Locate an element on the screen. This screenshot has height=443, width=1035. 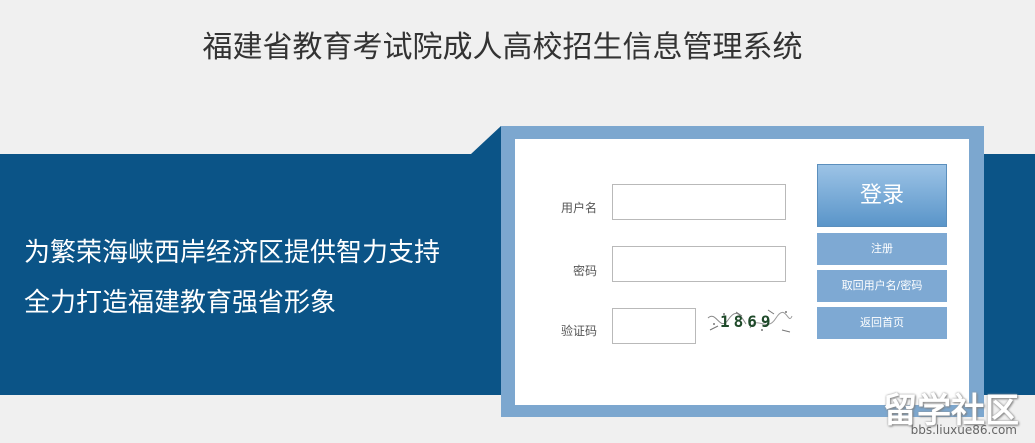
captcha-image: 1869 is located at coordinates (750, 321).